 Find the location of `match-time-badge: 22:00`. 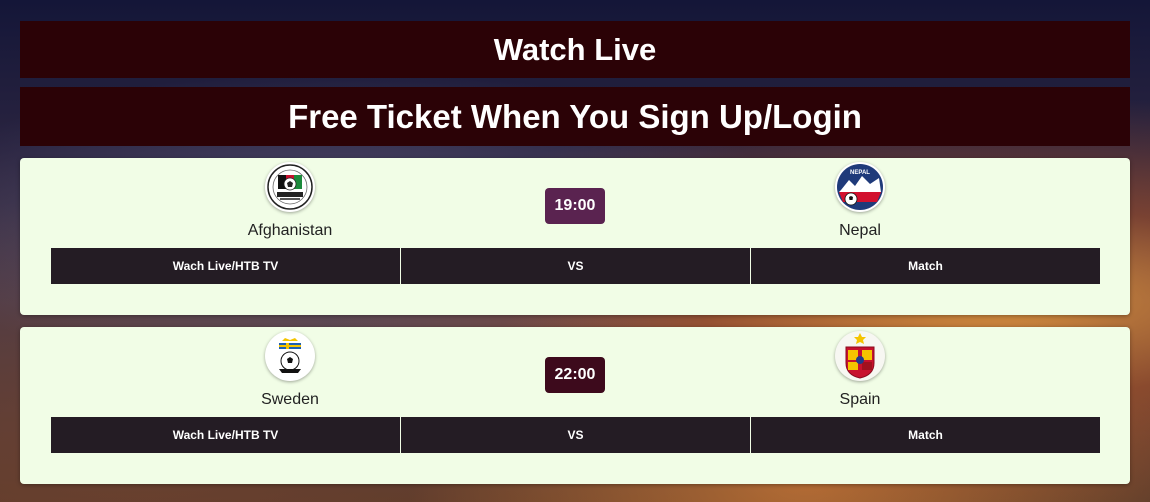

match-time-badge: 22:00 is located at coordinates (575, 375).